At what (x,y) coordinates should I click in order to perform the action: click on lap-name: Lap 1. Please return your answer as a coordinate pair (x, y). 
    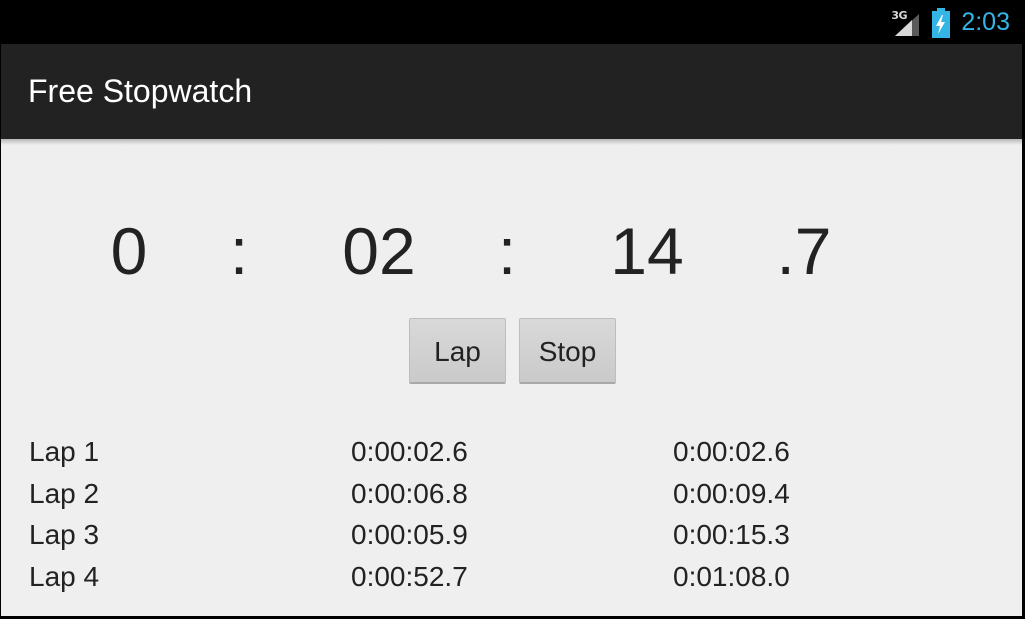
    Looking at the image, I should click on (64, 451).